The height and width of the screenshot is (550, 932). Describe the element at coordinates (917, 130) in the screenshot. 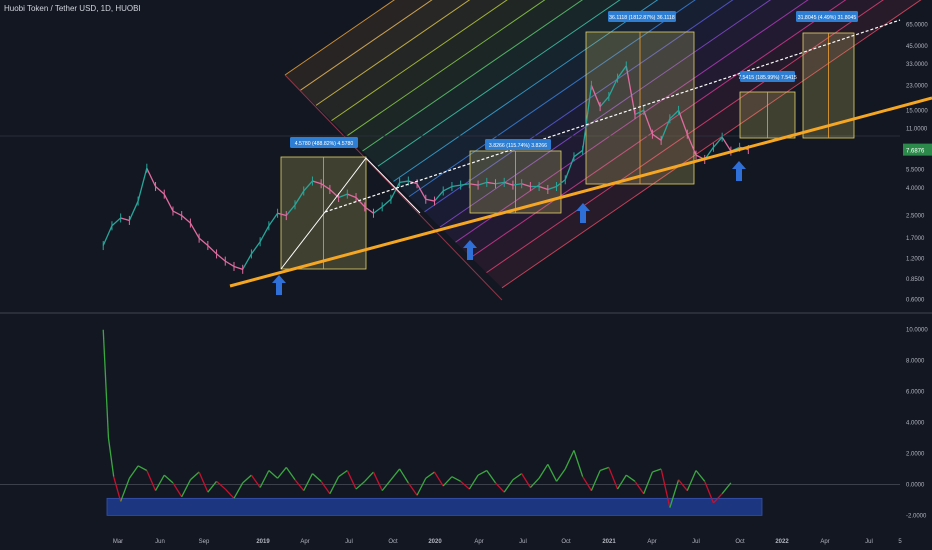

I see `price-tick-label: 11.0000` at that location.